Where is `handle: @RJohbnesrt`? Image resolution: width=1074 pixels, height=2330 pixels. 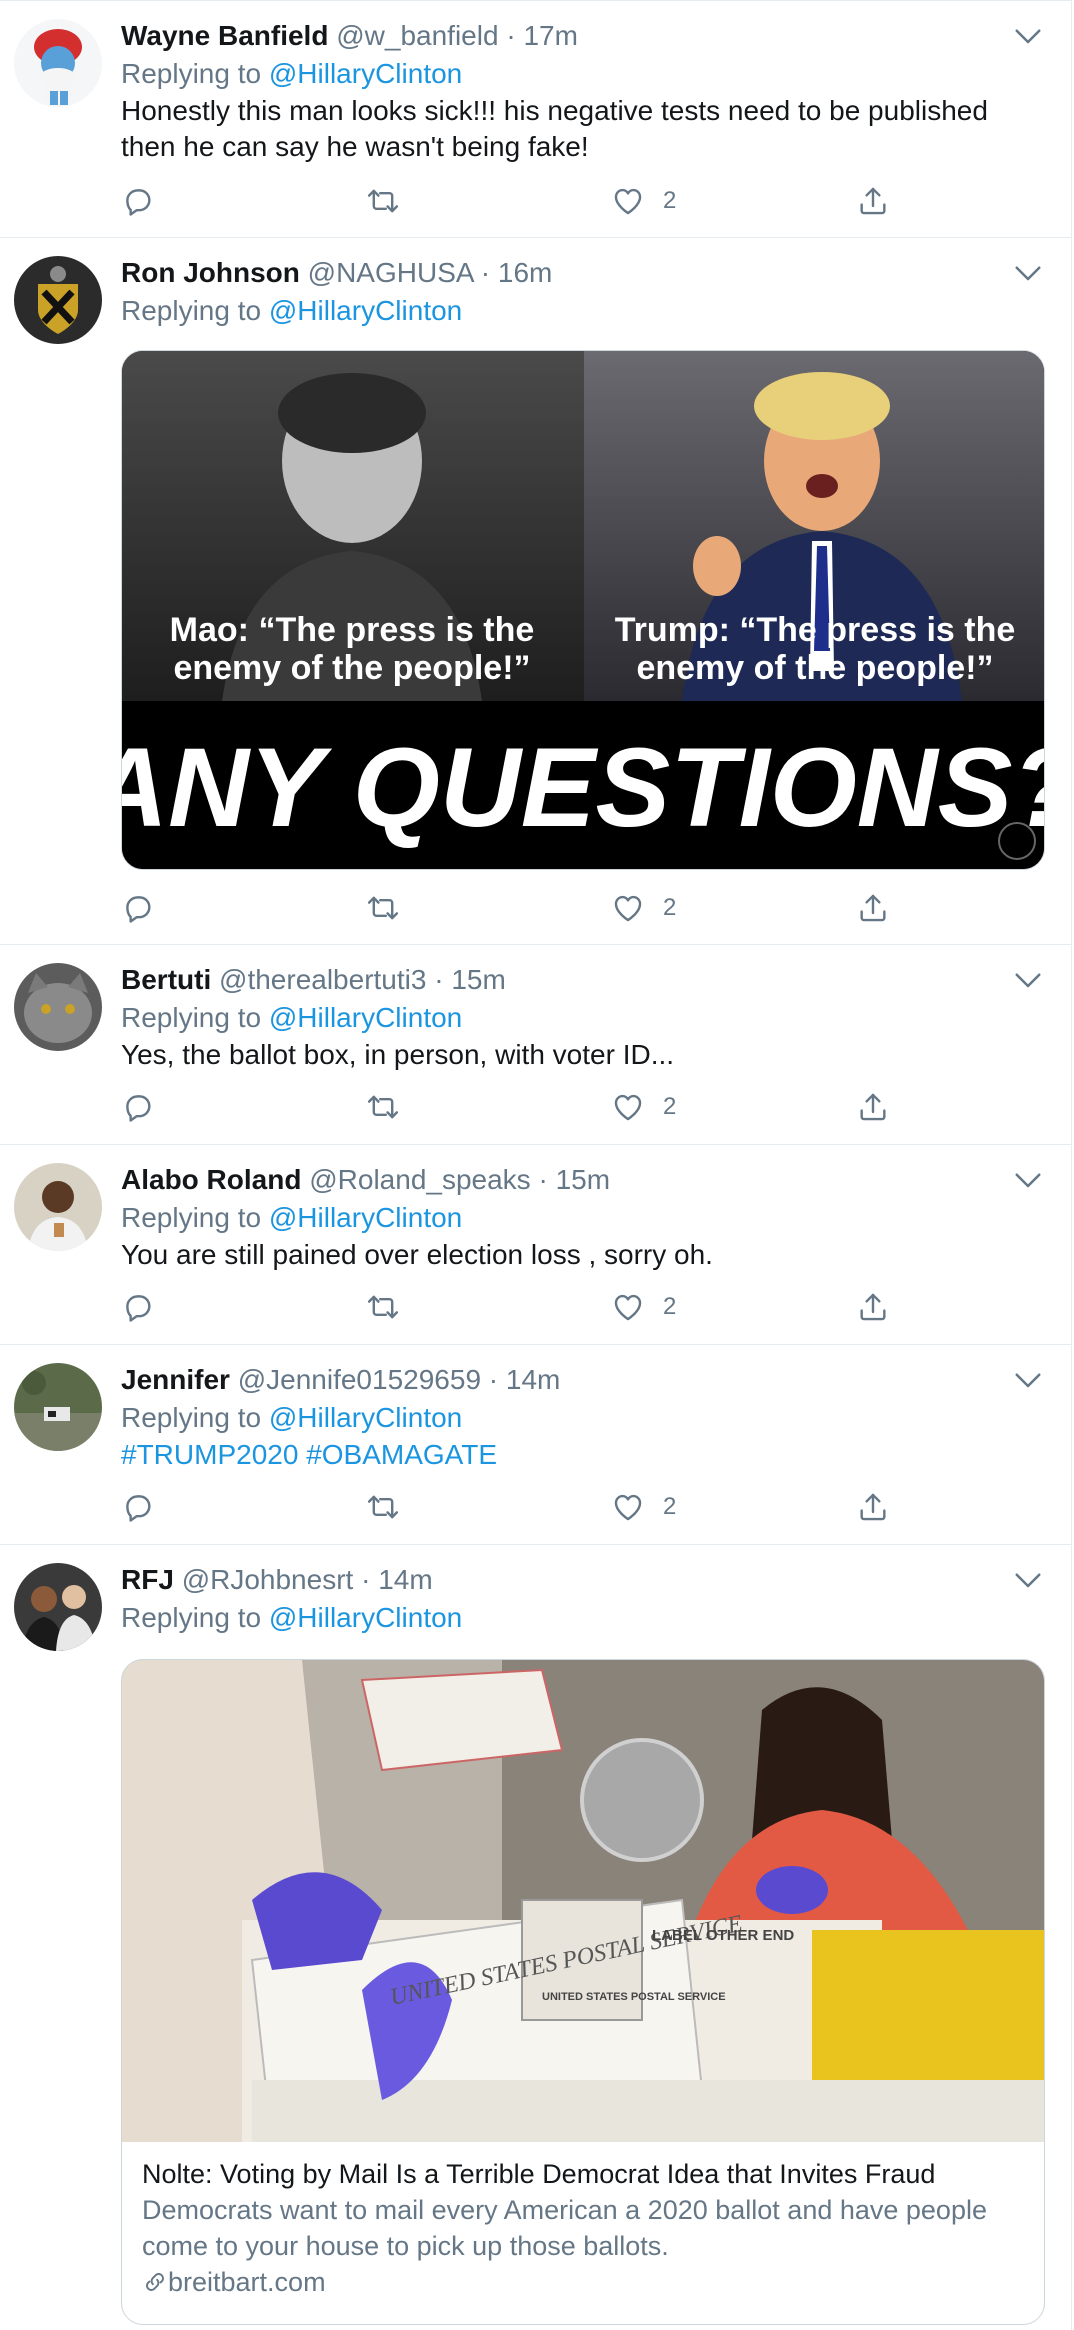 handle: @RJohbnesrt is located at coordinates (268, 1579).